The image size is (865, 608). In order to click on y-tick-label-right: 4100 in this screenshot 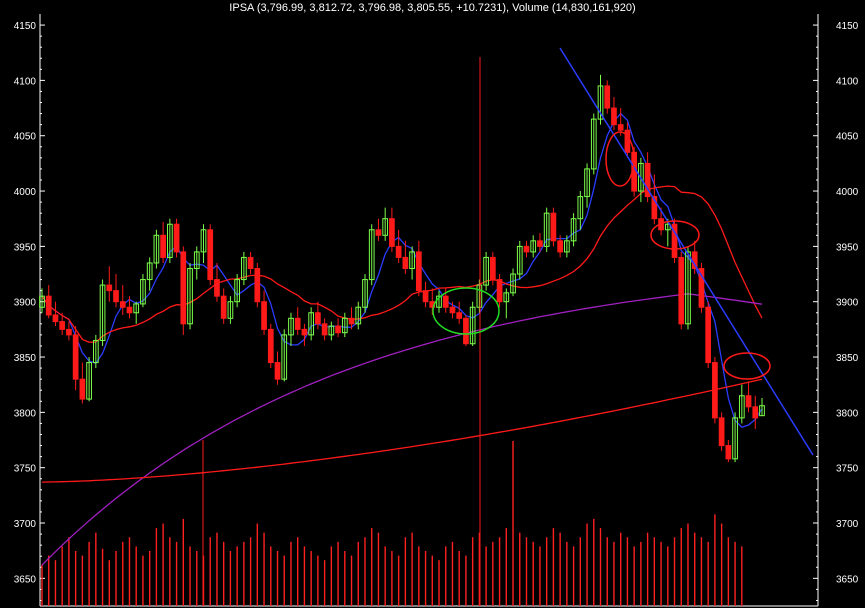, I will do `click(847, 81)`.